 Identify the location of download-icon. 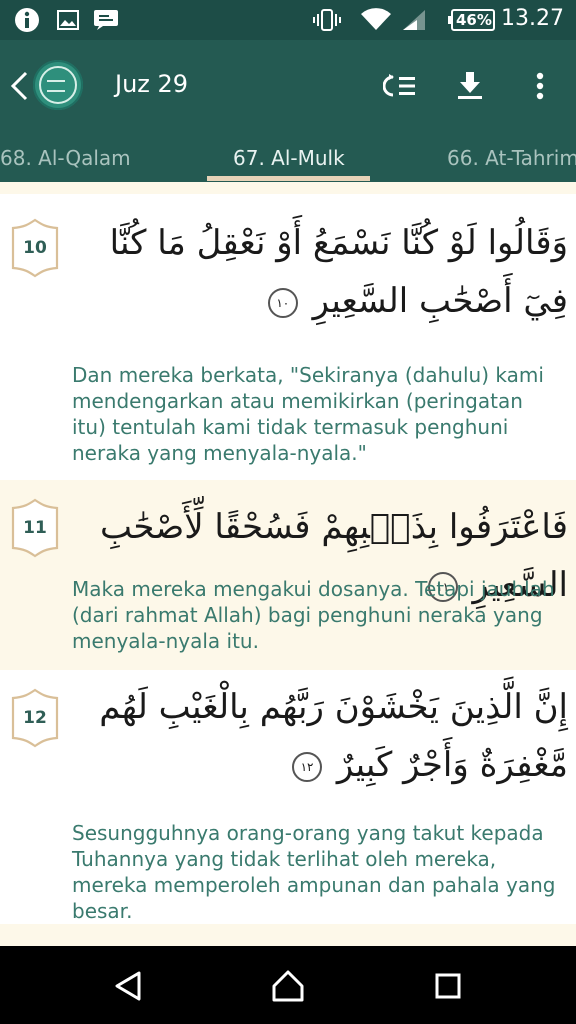
(470, 85).